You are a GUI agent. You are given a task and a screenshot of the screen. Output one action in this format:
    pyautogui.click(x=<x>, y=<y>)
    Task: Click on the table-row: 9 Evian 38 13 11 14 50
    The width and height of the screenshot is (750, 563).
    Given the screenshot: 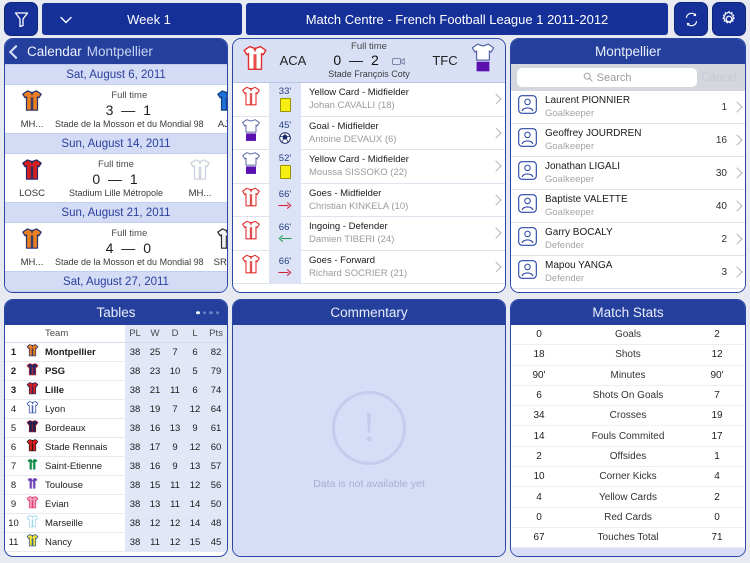 What is the action you would take?
    pyautogui.click(x=116, y=504)
    